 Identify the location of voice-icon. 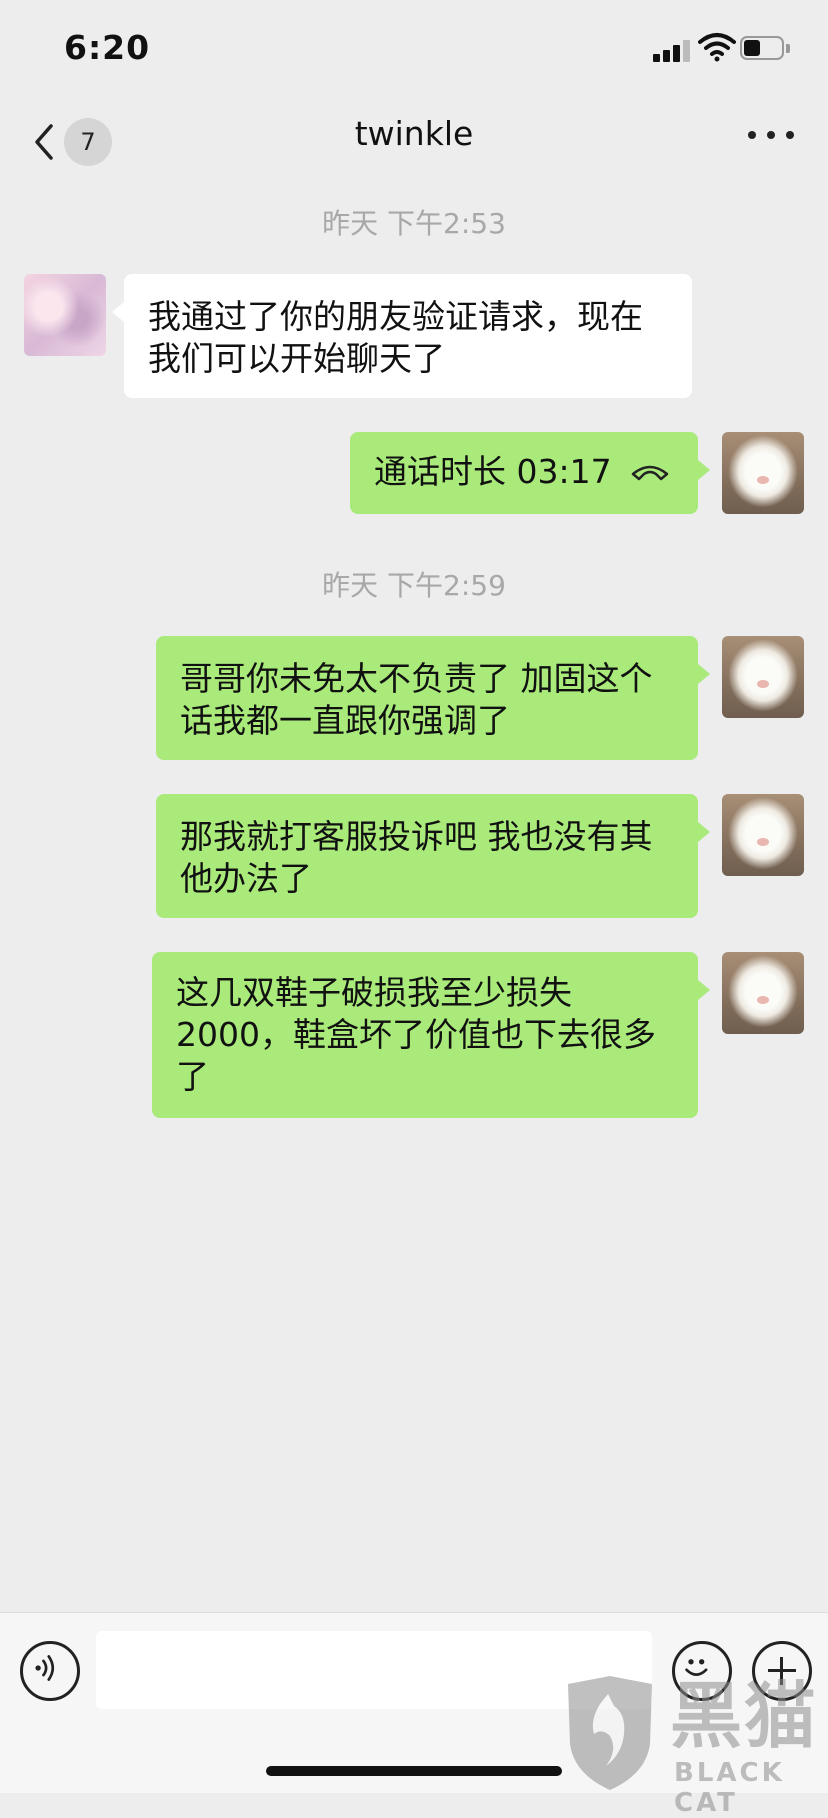
(45, 1668).